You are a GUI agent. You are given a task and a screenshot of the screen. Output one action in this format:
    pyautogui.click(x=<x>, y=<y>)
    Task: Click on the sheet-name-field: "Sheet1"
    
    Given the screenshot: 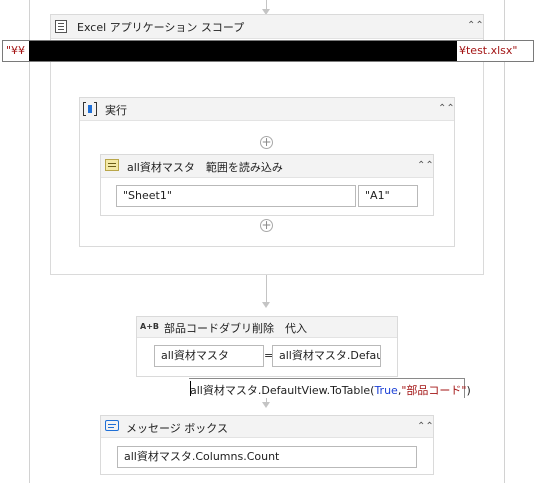 What is the action you would take?
    pyautogui.click(x=236, y=196)
    